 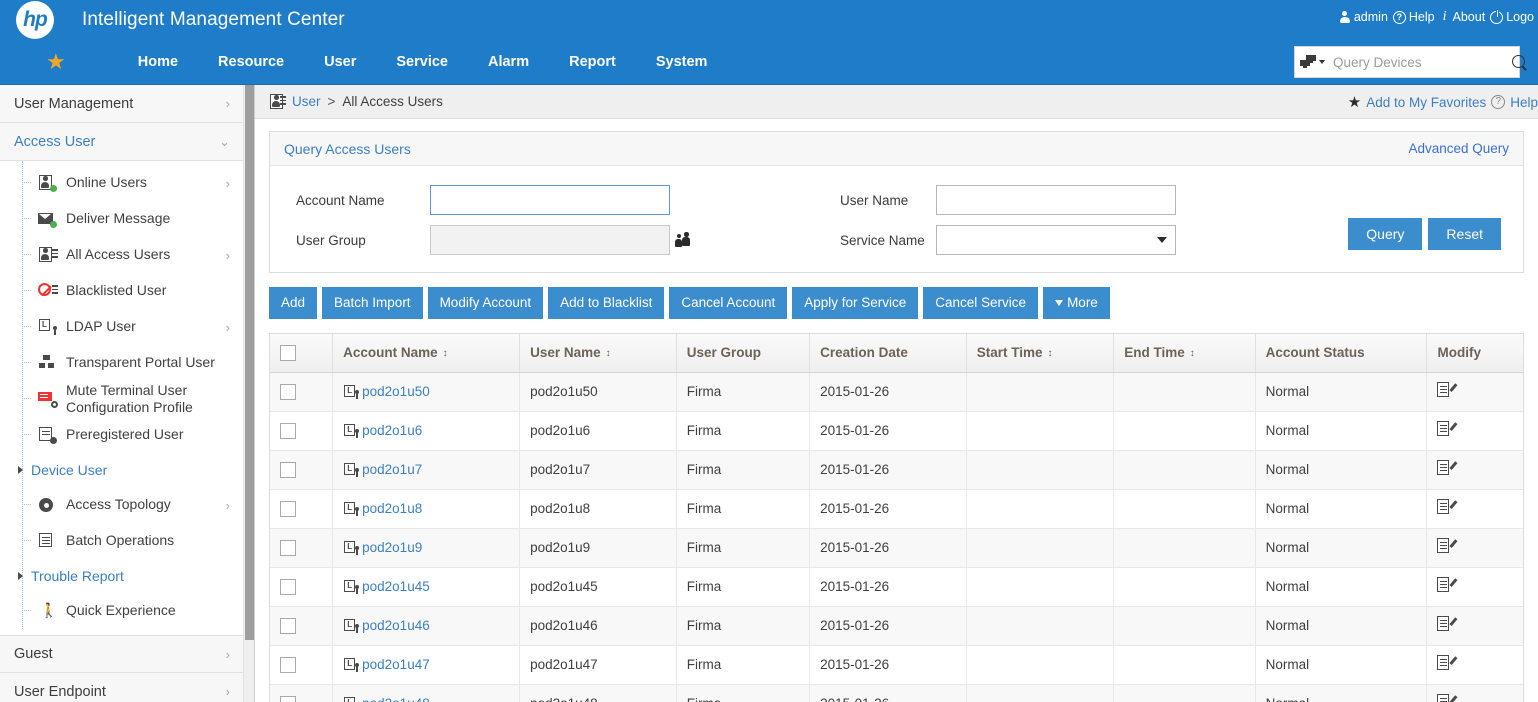 What do you see at coordinates (56, 62) in the screenshot?
I see `favorites-star-icon: ★` at bounding box center [56, 62].